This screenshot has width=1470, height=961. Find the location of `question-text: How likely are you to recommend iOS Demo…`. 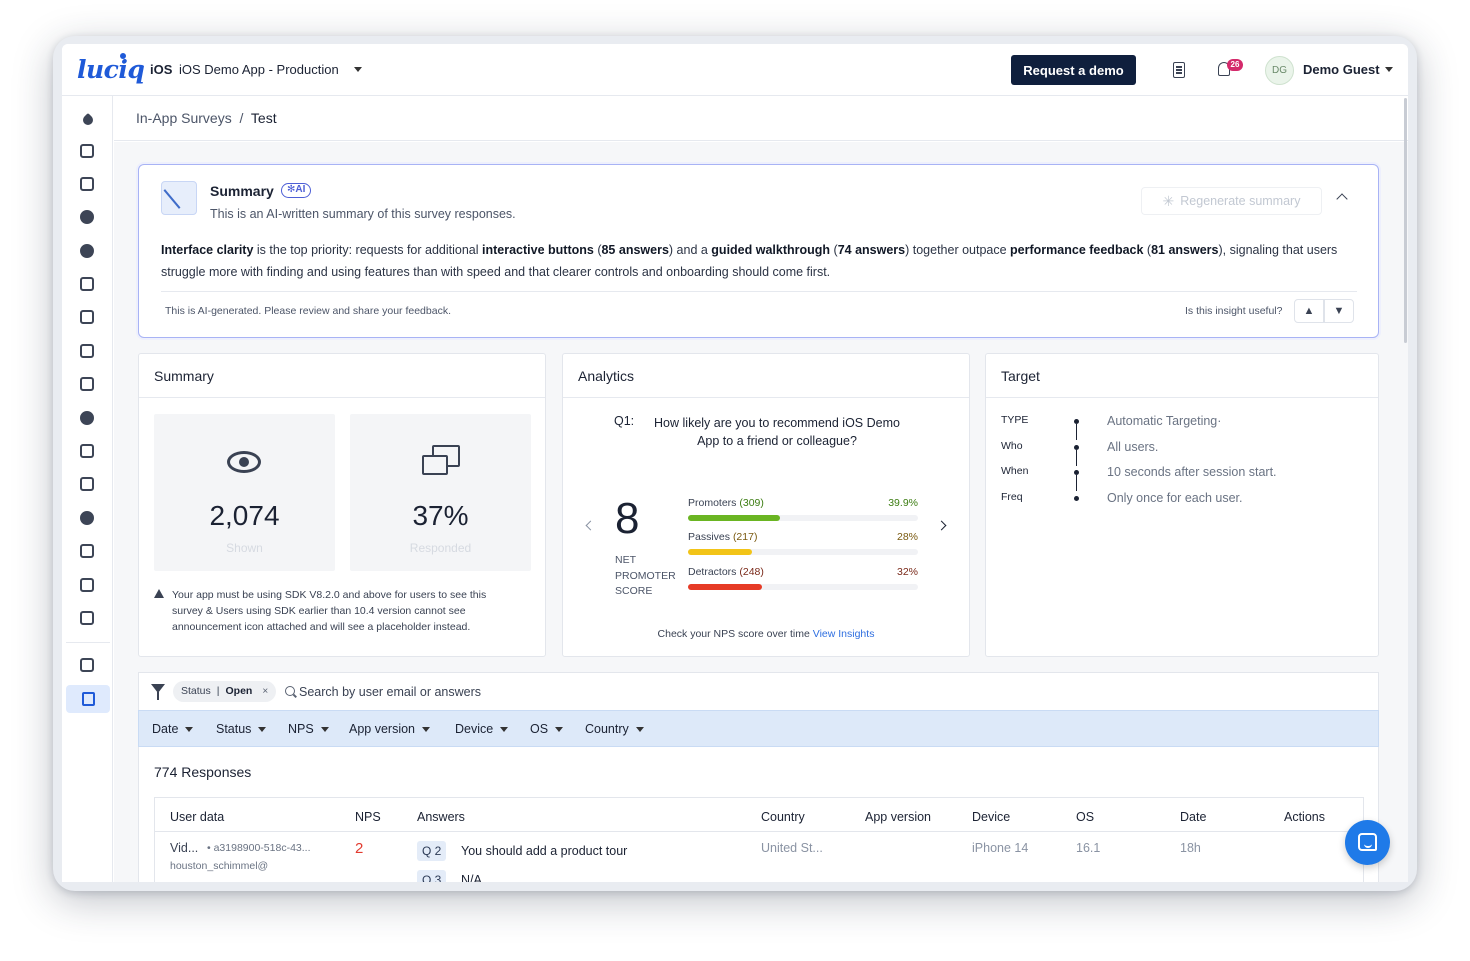

question-text: How likely are you to recommend iOS Demo… is located at coordinates (777, 432).